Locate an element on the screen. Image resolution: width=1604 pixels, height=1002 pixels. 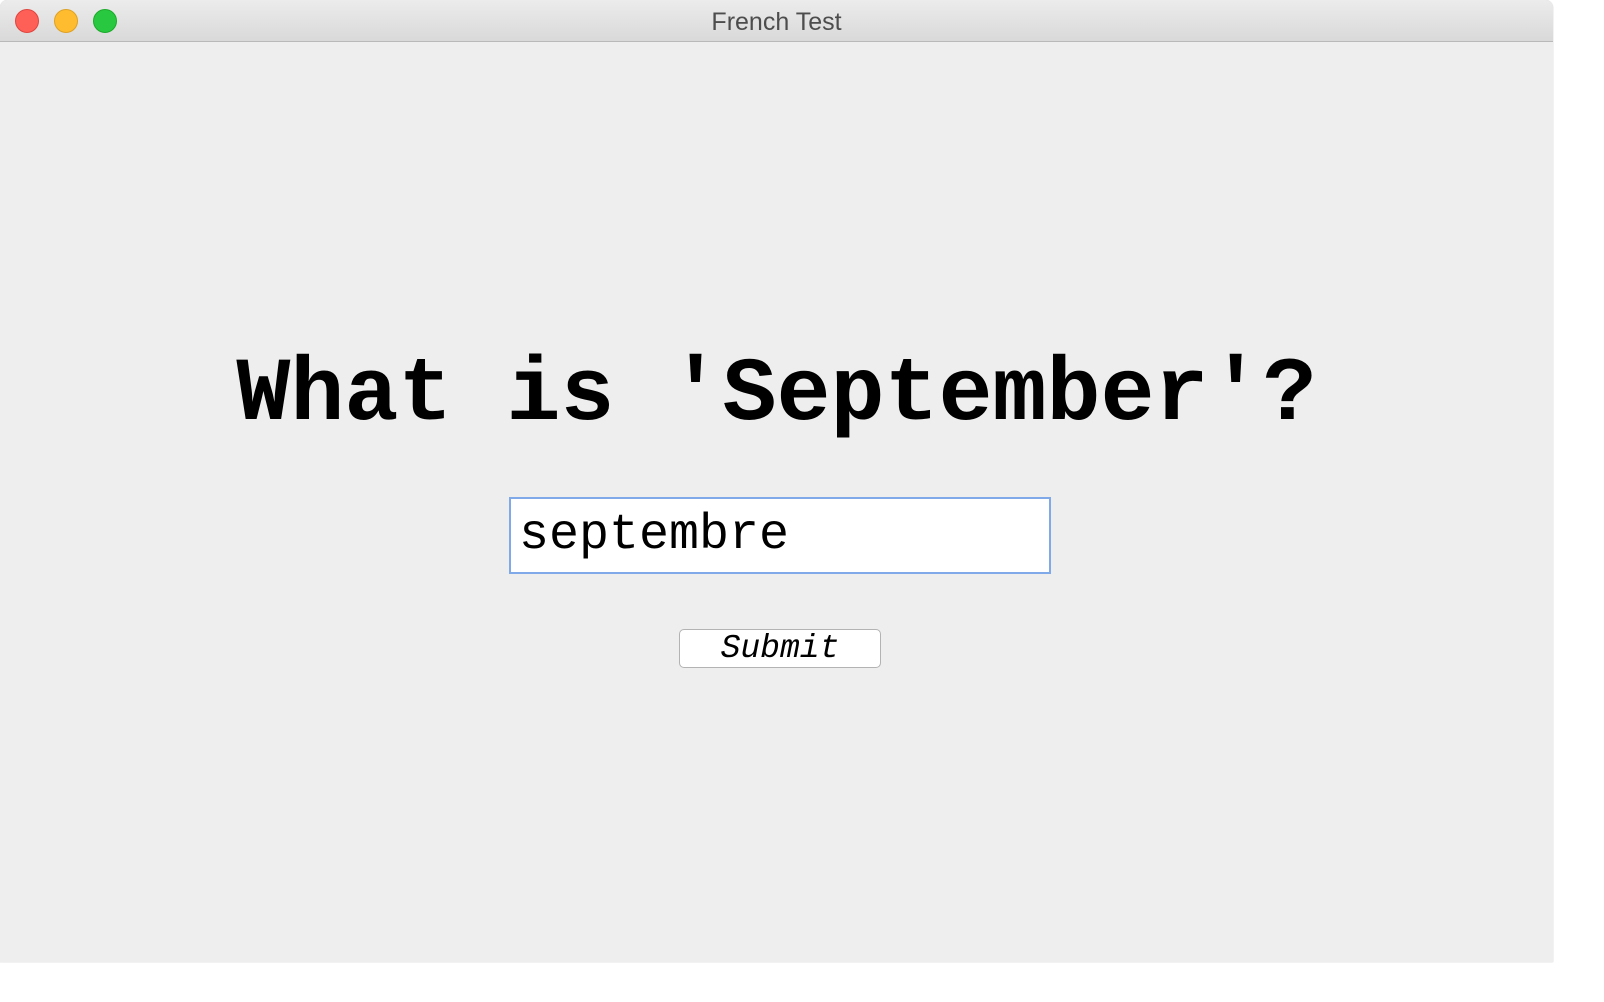
window-title: French Test is located at coordinates (776, 22).